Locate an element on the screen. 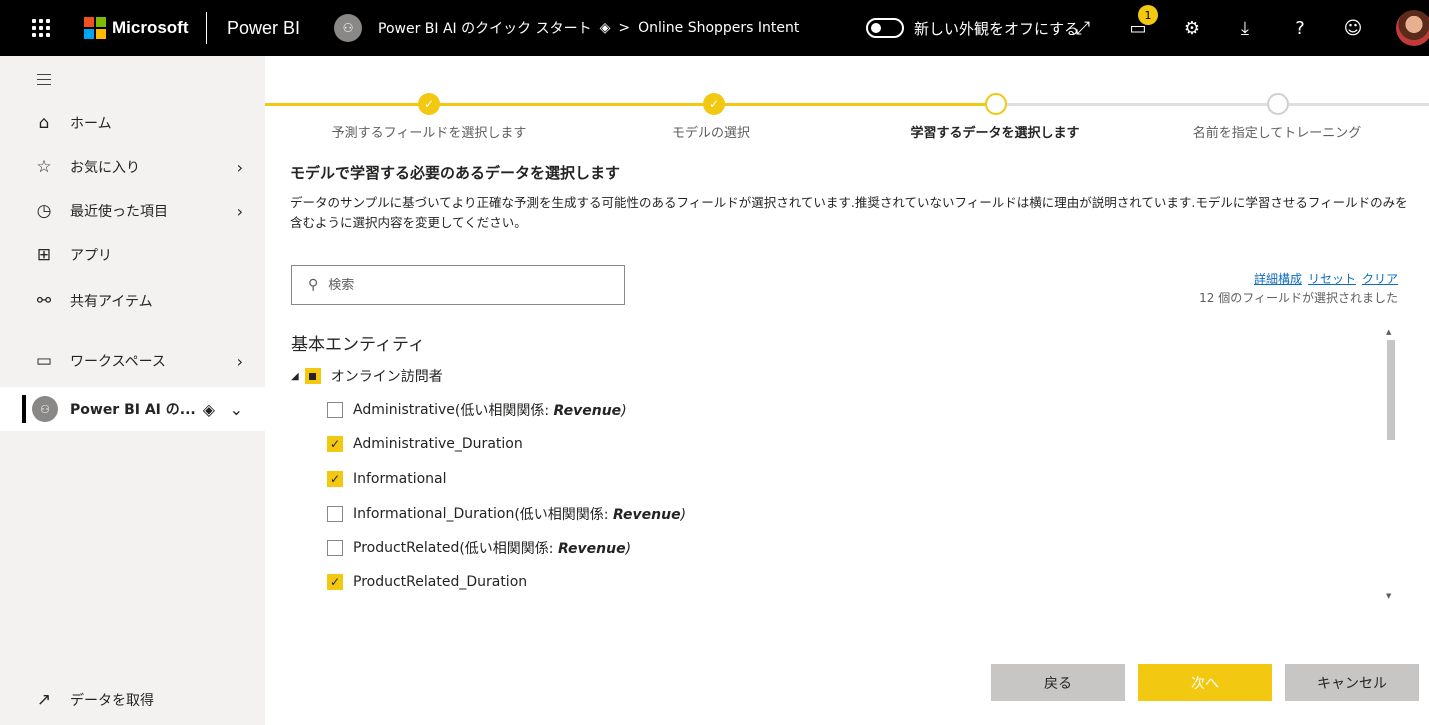 This screenshot has width=1429, height=725. brand-name: Microsoft is located at coordinates (150, 27).